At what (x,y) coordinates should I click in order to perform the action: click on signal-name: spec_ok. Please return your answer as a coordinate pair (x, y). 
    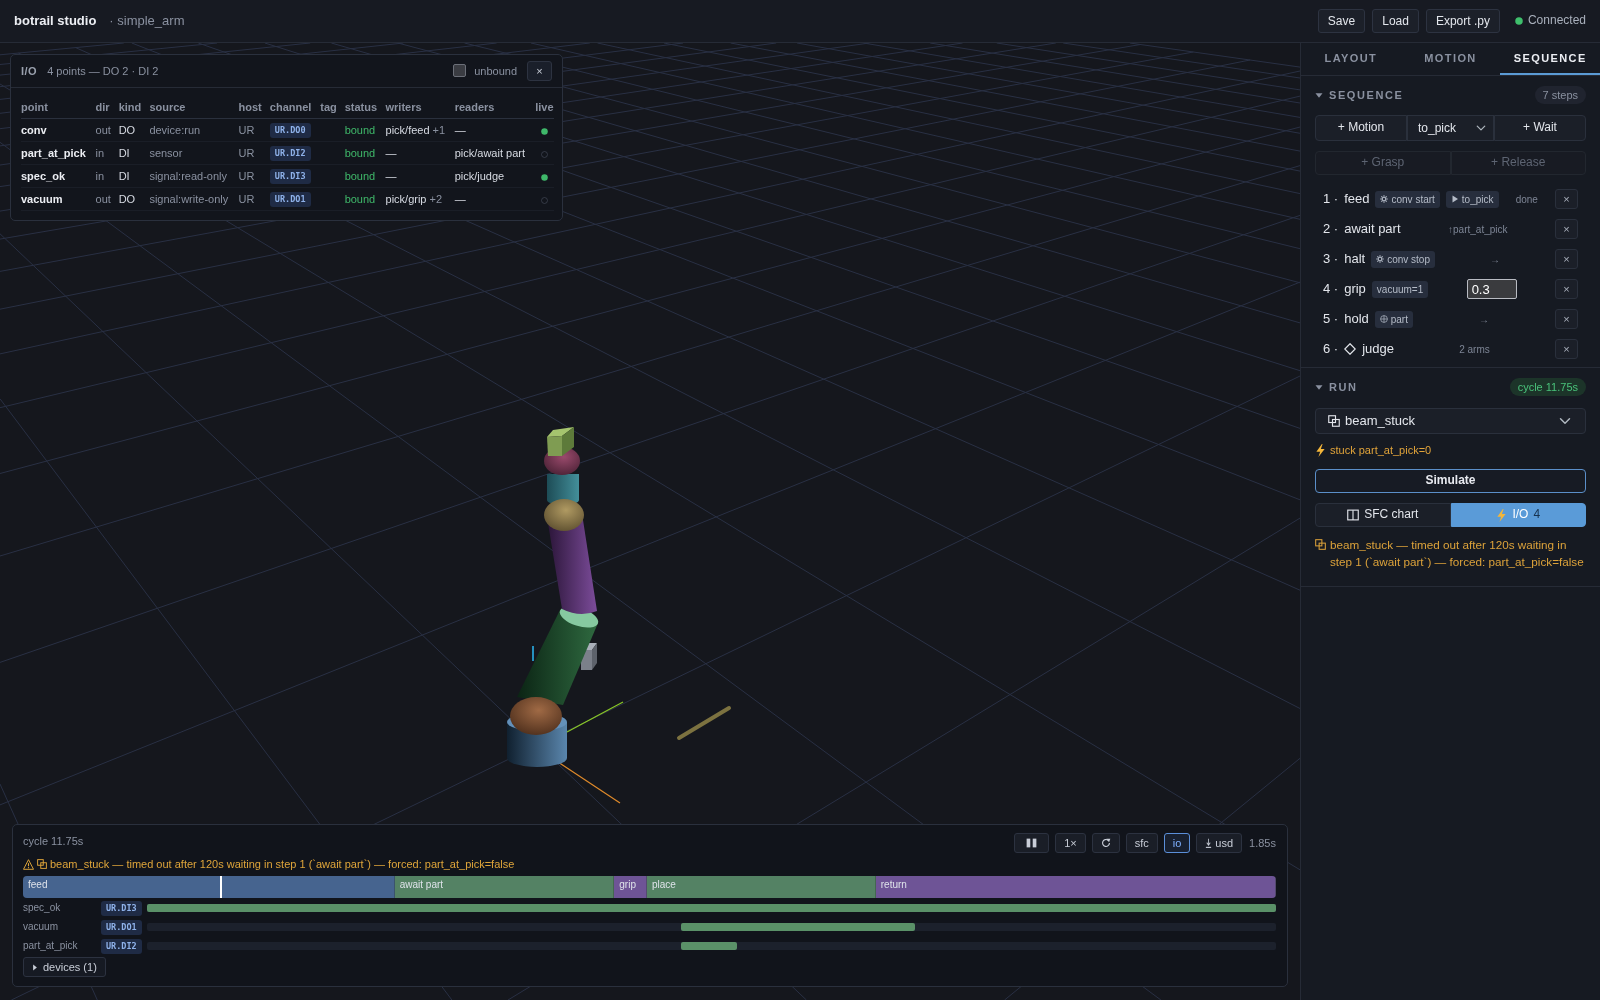
    Looking at the image, I should click on (42, 907).